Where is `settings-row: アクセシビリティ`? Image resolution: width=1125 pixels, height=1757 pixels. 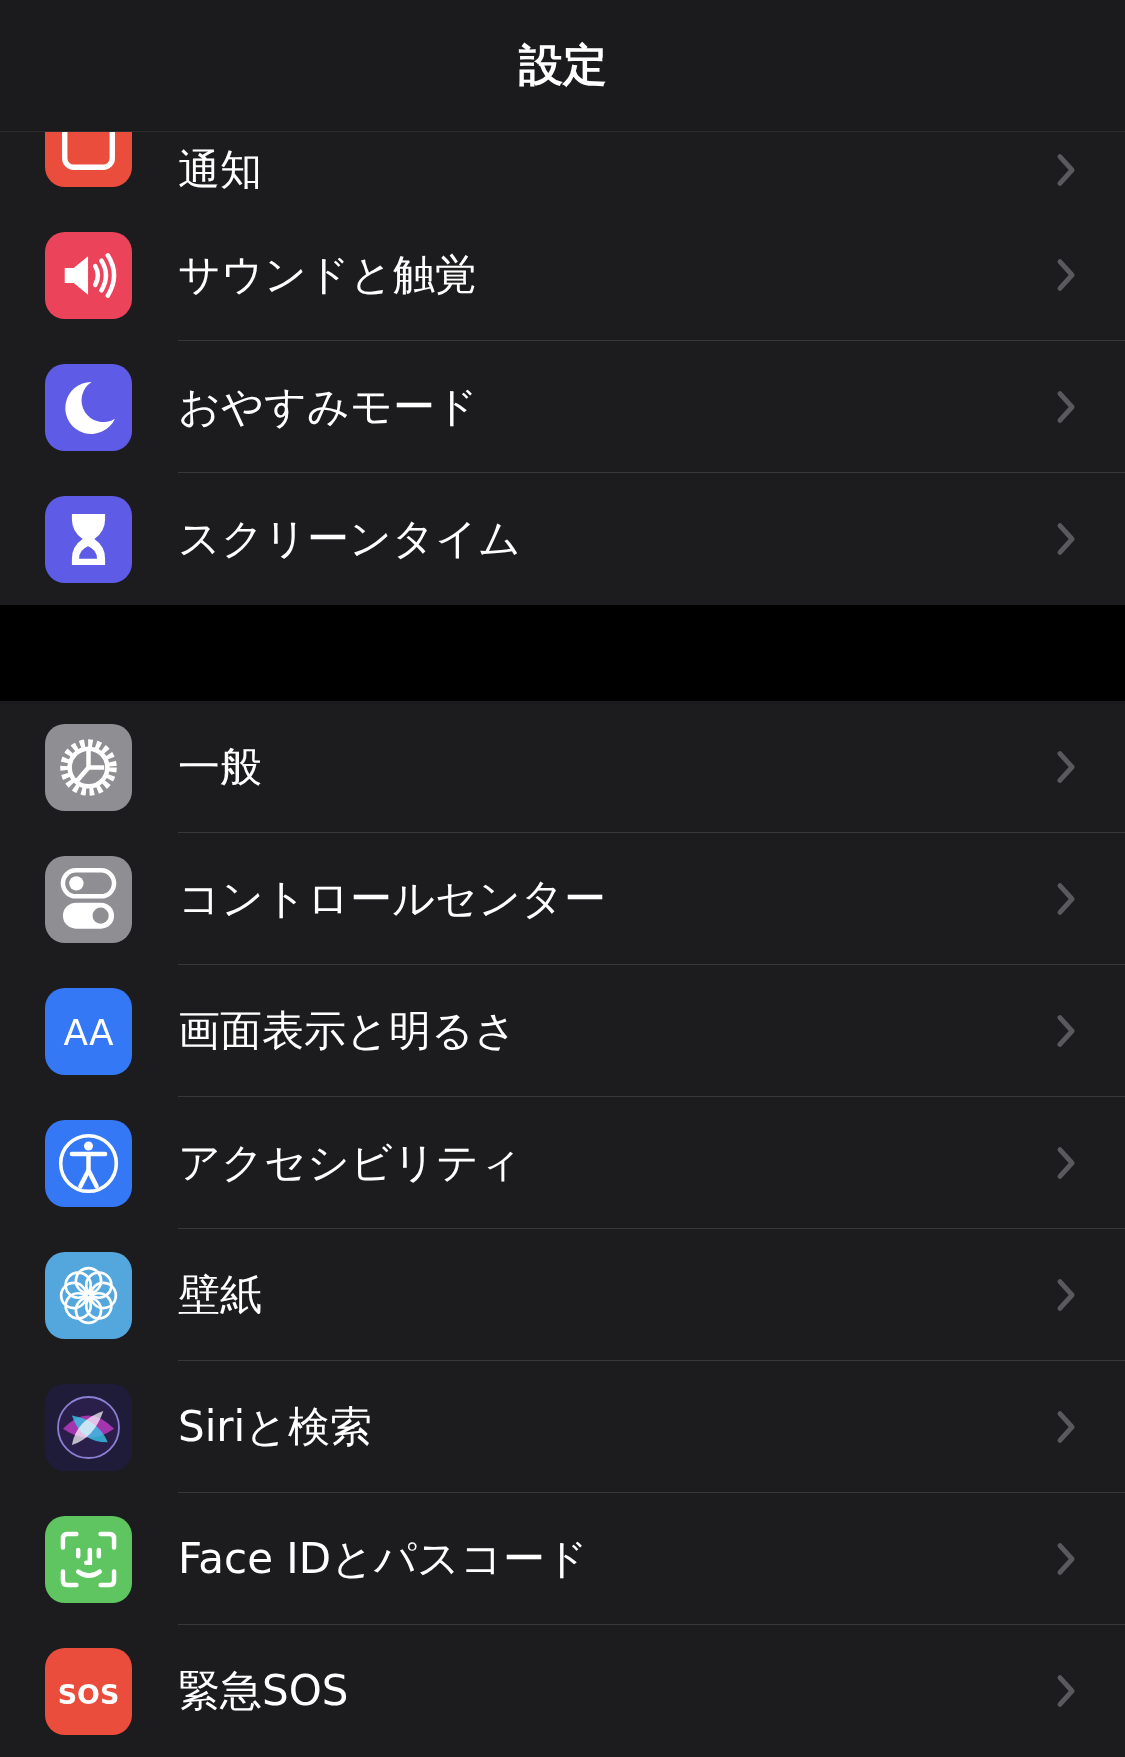
settings-row: アクセシビリティ is located at coordinates (562, 1163).